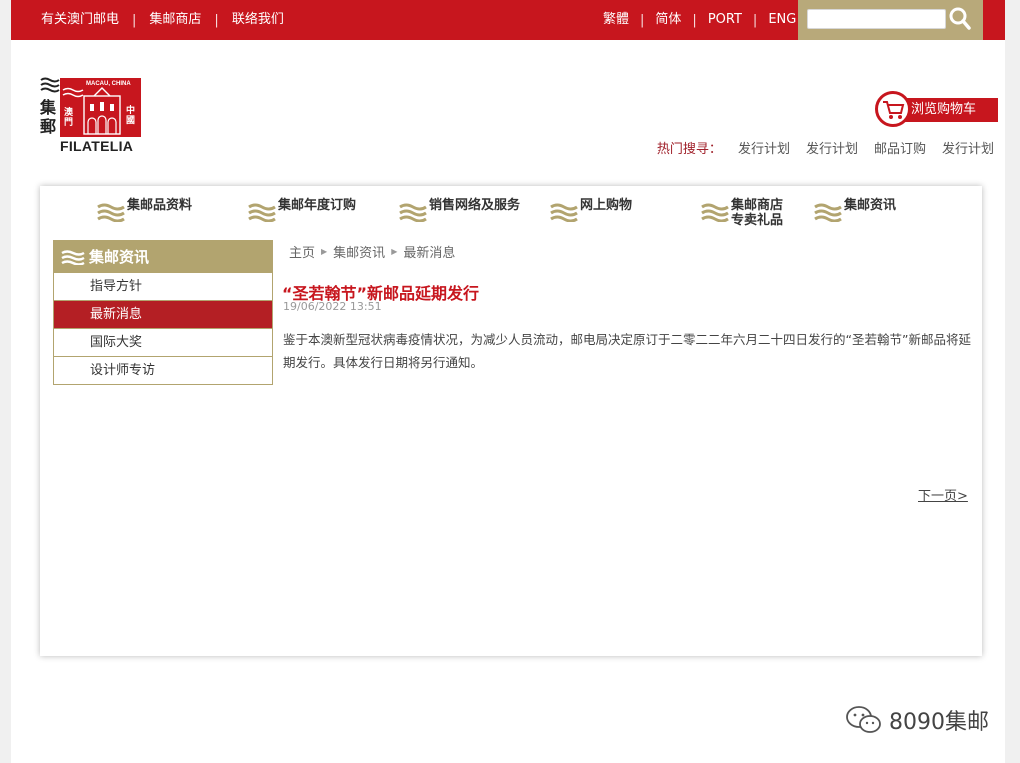  What do you see at coordinates (943, 494) in the screenshot?
I see `next-page-link: 下一页>` at bounding box center [943, 494].